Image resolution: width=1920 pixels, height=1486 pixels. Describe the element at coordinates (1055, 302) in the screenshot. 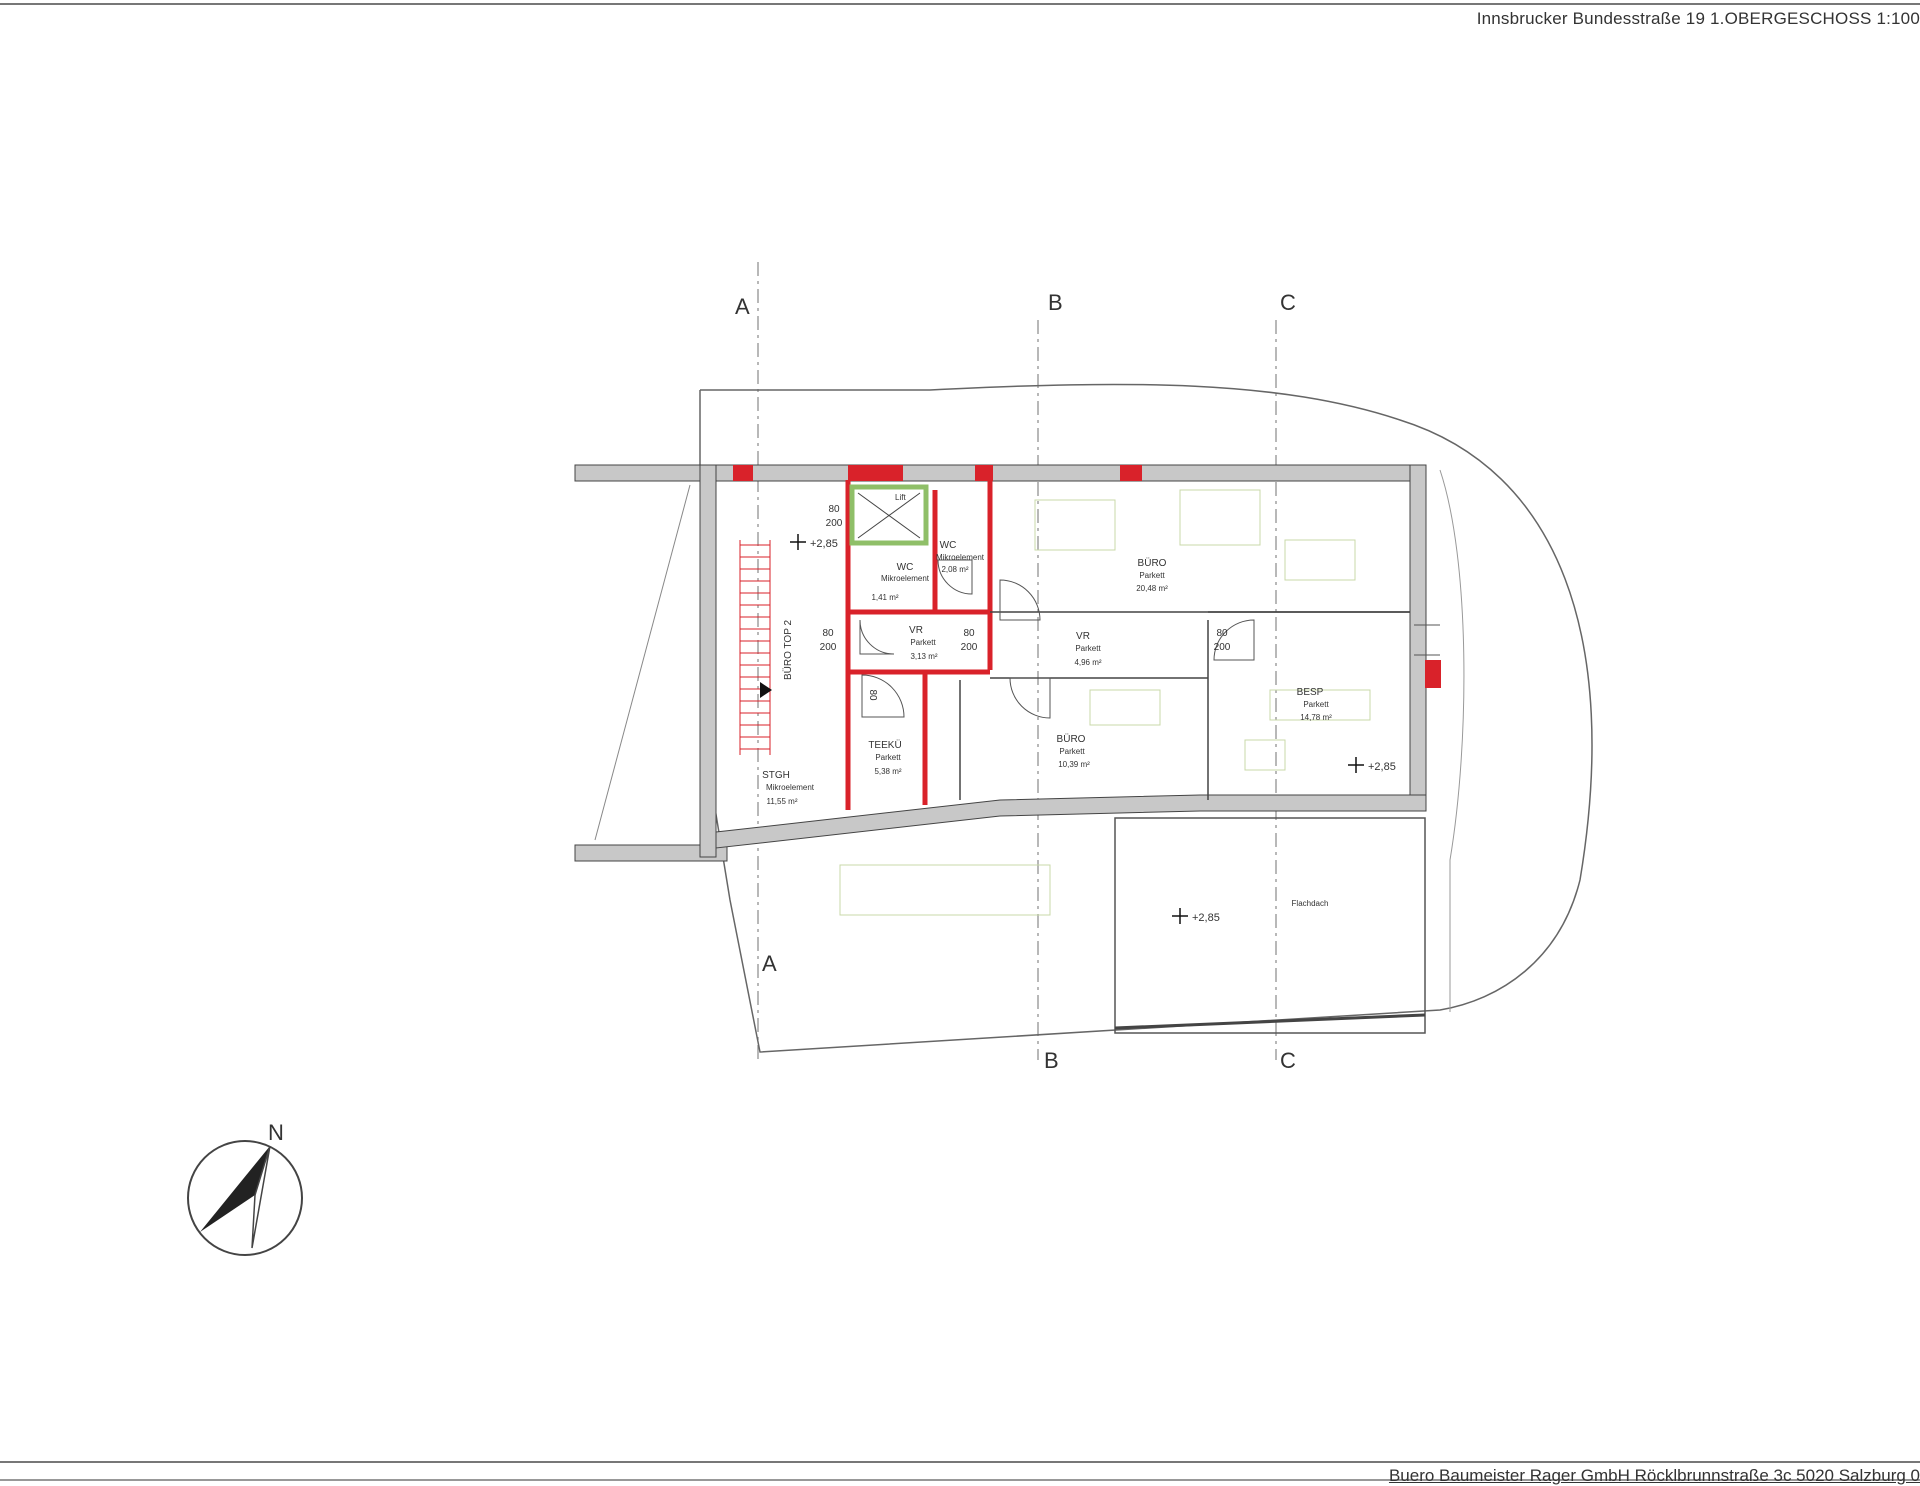

I see `section-mark-b-top: B` at that location.